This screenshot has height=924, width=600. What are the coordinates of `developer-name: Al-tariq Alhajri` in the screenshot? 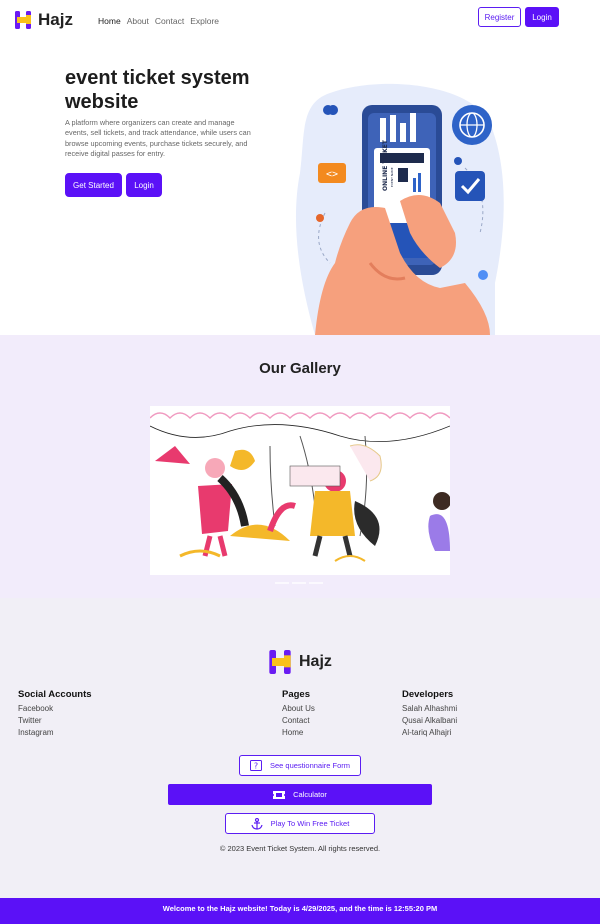 It's located at (427, 732).